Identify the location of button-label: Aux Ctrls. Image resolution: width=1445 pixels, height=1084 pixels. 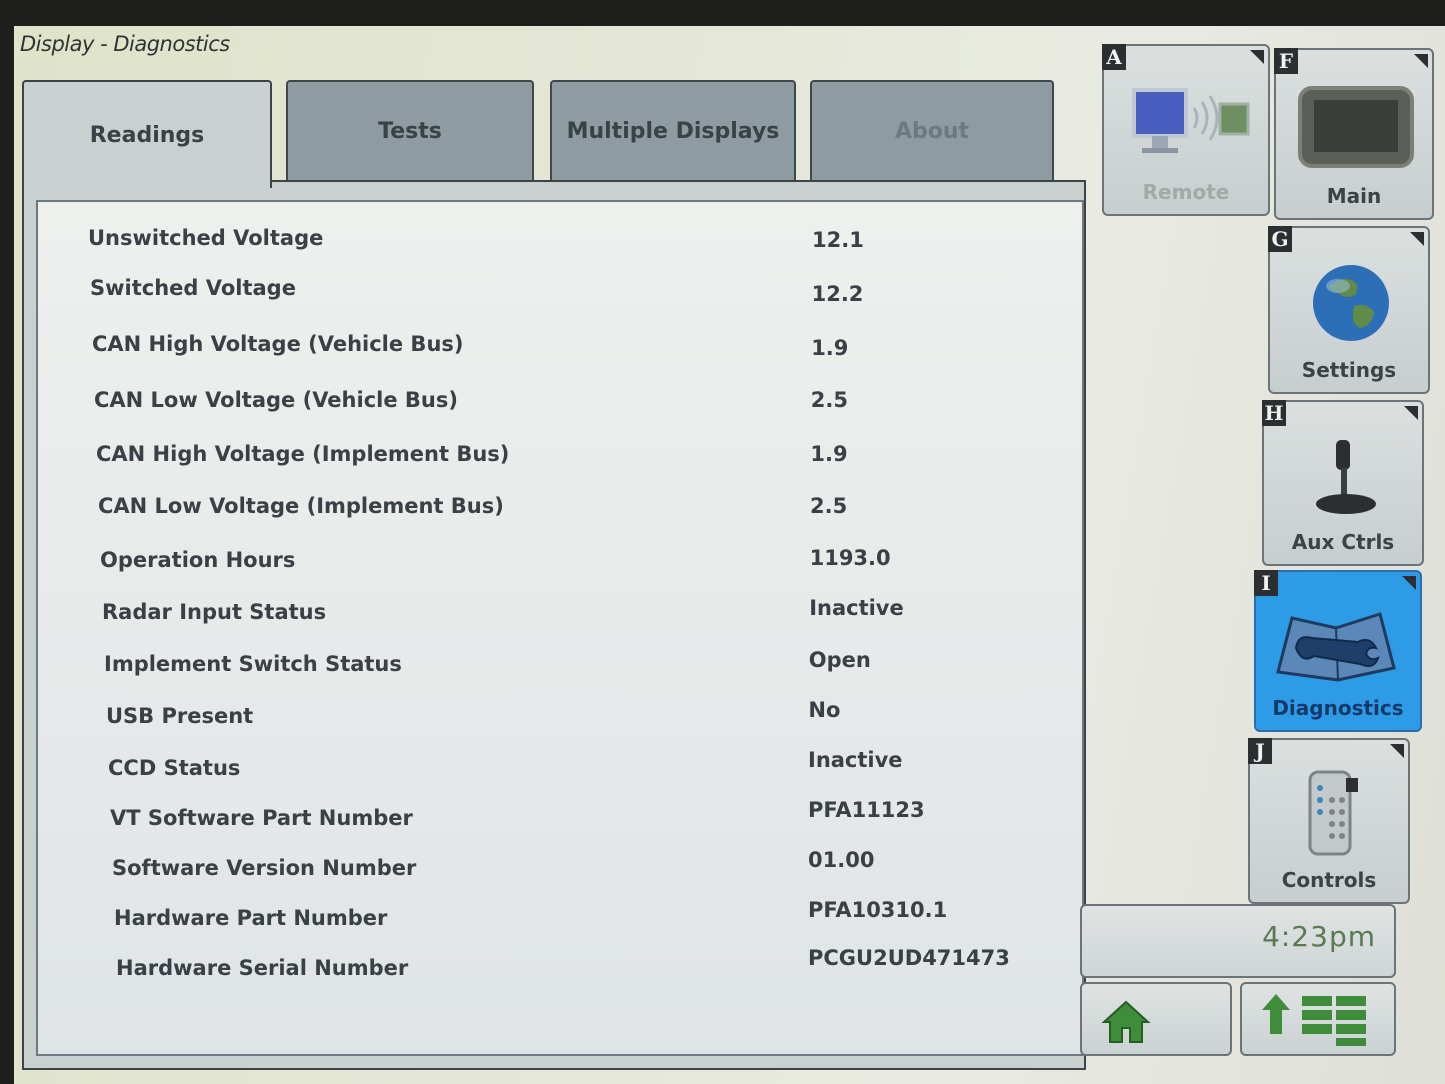
(1343, 542).